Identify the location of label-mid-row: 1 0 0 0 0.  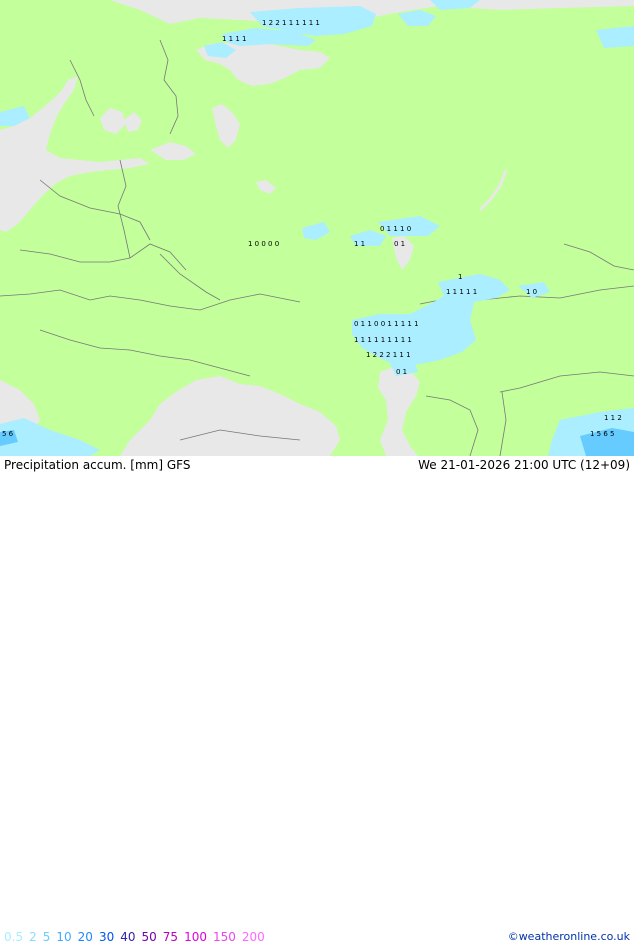
(263, 244).